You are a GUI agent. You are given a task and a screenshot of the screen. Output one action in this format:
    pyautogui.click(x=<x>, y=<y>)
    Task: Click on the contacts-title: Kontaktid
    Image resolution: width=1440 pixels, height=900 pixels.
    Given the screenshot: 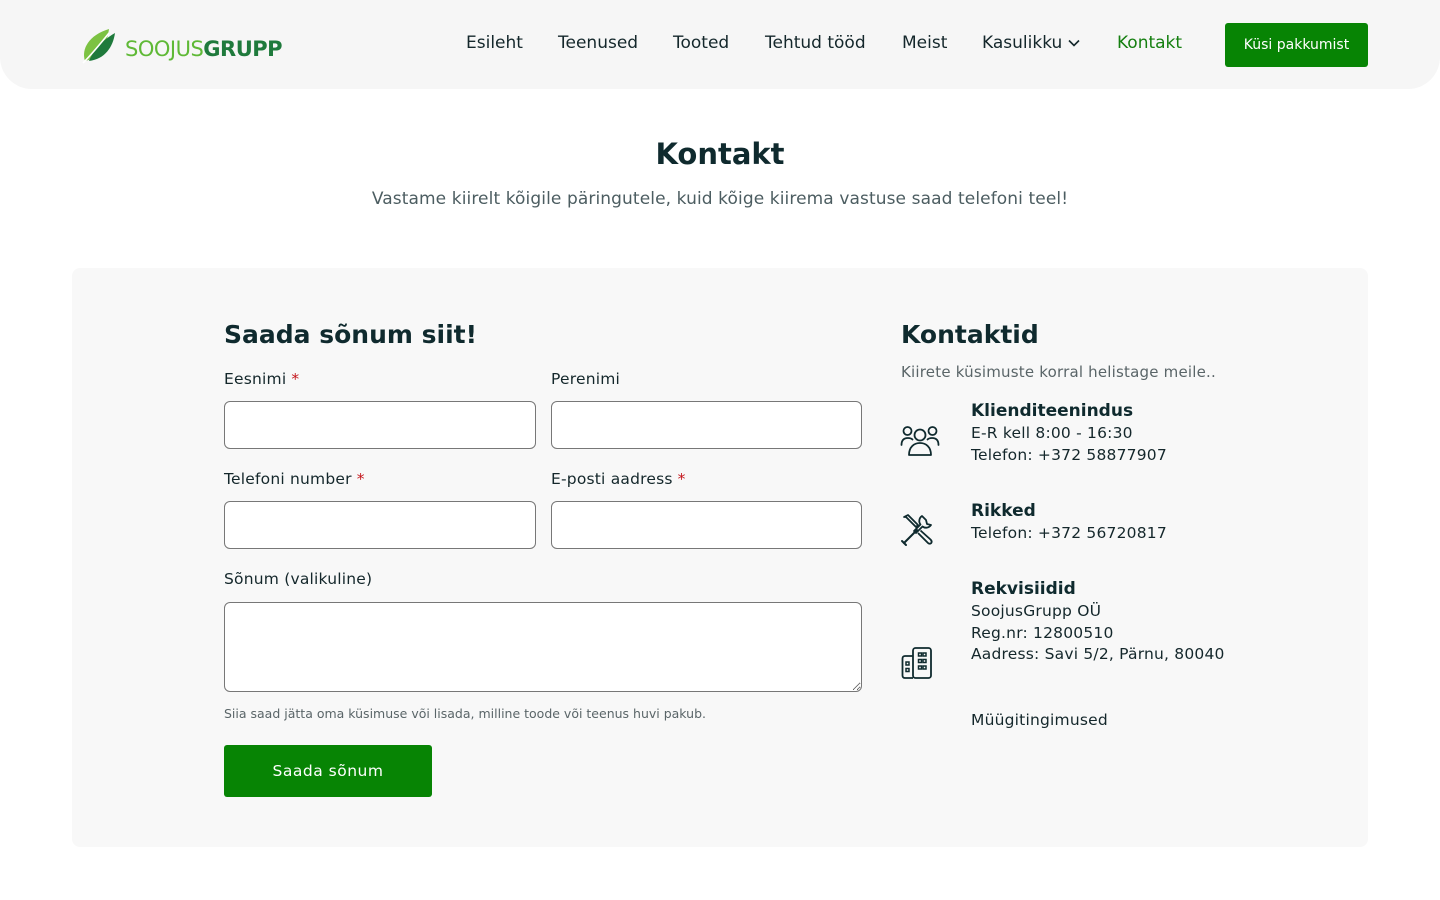 What is the action you would take?
    pyautogui.click(x=970, y=334)
    